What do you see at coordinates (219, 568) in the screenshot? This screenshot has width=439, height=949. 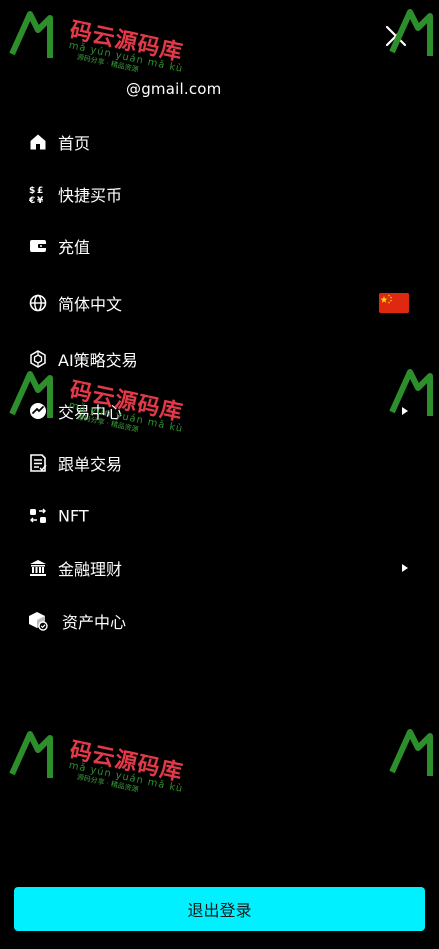 I see `menu-item-finance: 金融理财` at bounding box center [219, 568].